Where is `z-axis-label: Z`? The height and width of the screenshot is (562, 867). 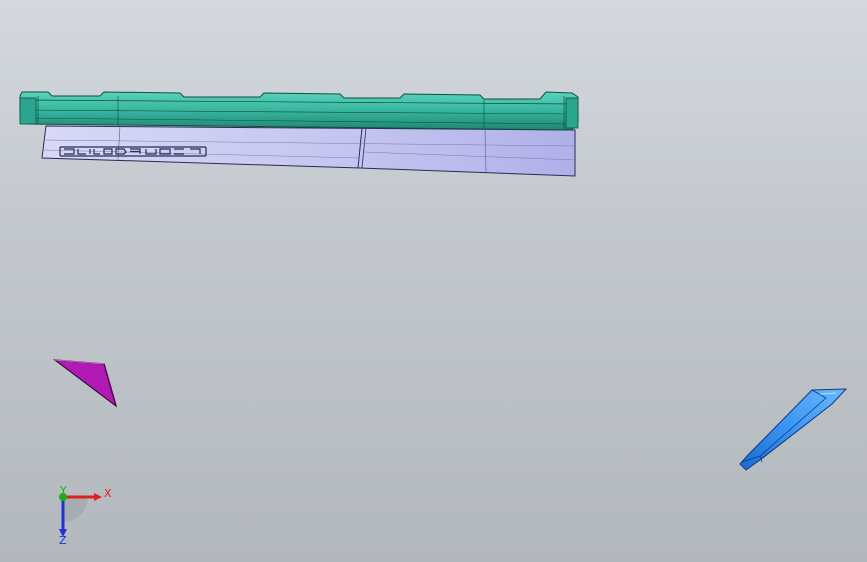
z-axis-label: Z is located at coordinates (63, 540).